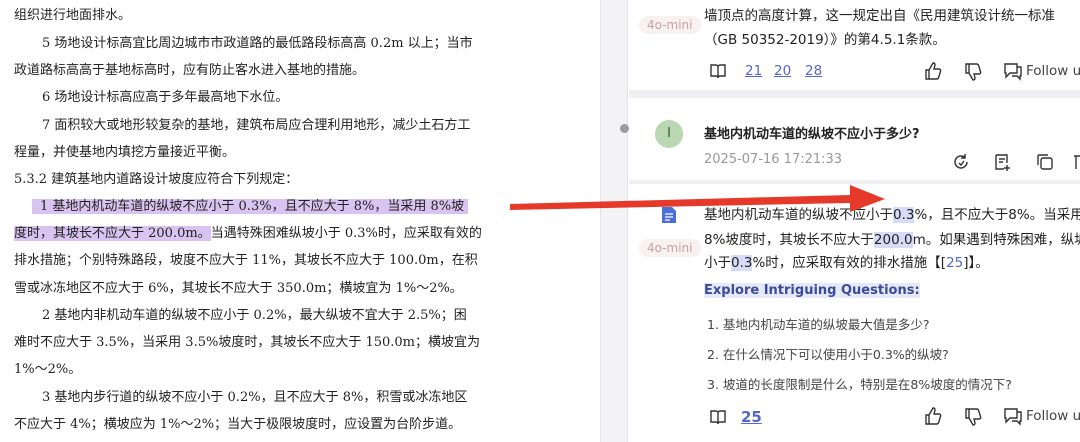  Describe the element at coordinates (892, 215) in the screenshot. I see `answer-text: 基地内机动车道的纵坡不应小于0.3%，且不应大于8%。当采用` at that location.